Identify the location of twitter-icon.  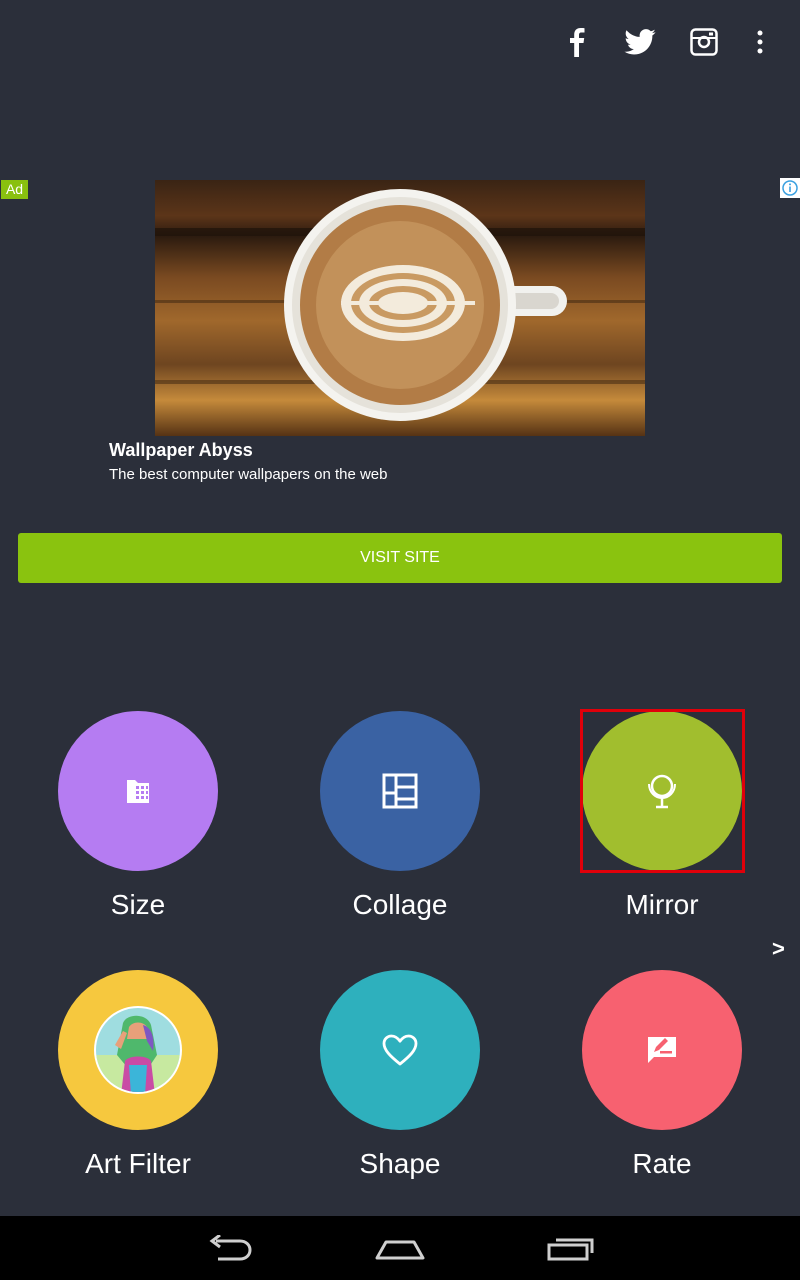
(640, 42).